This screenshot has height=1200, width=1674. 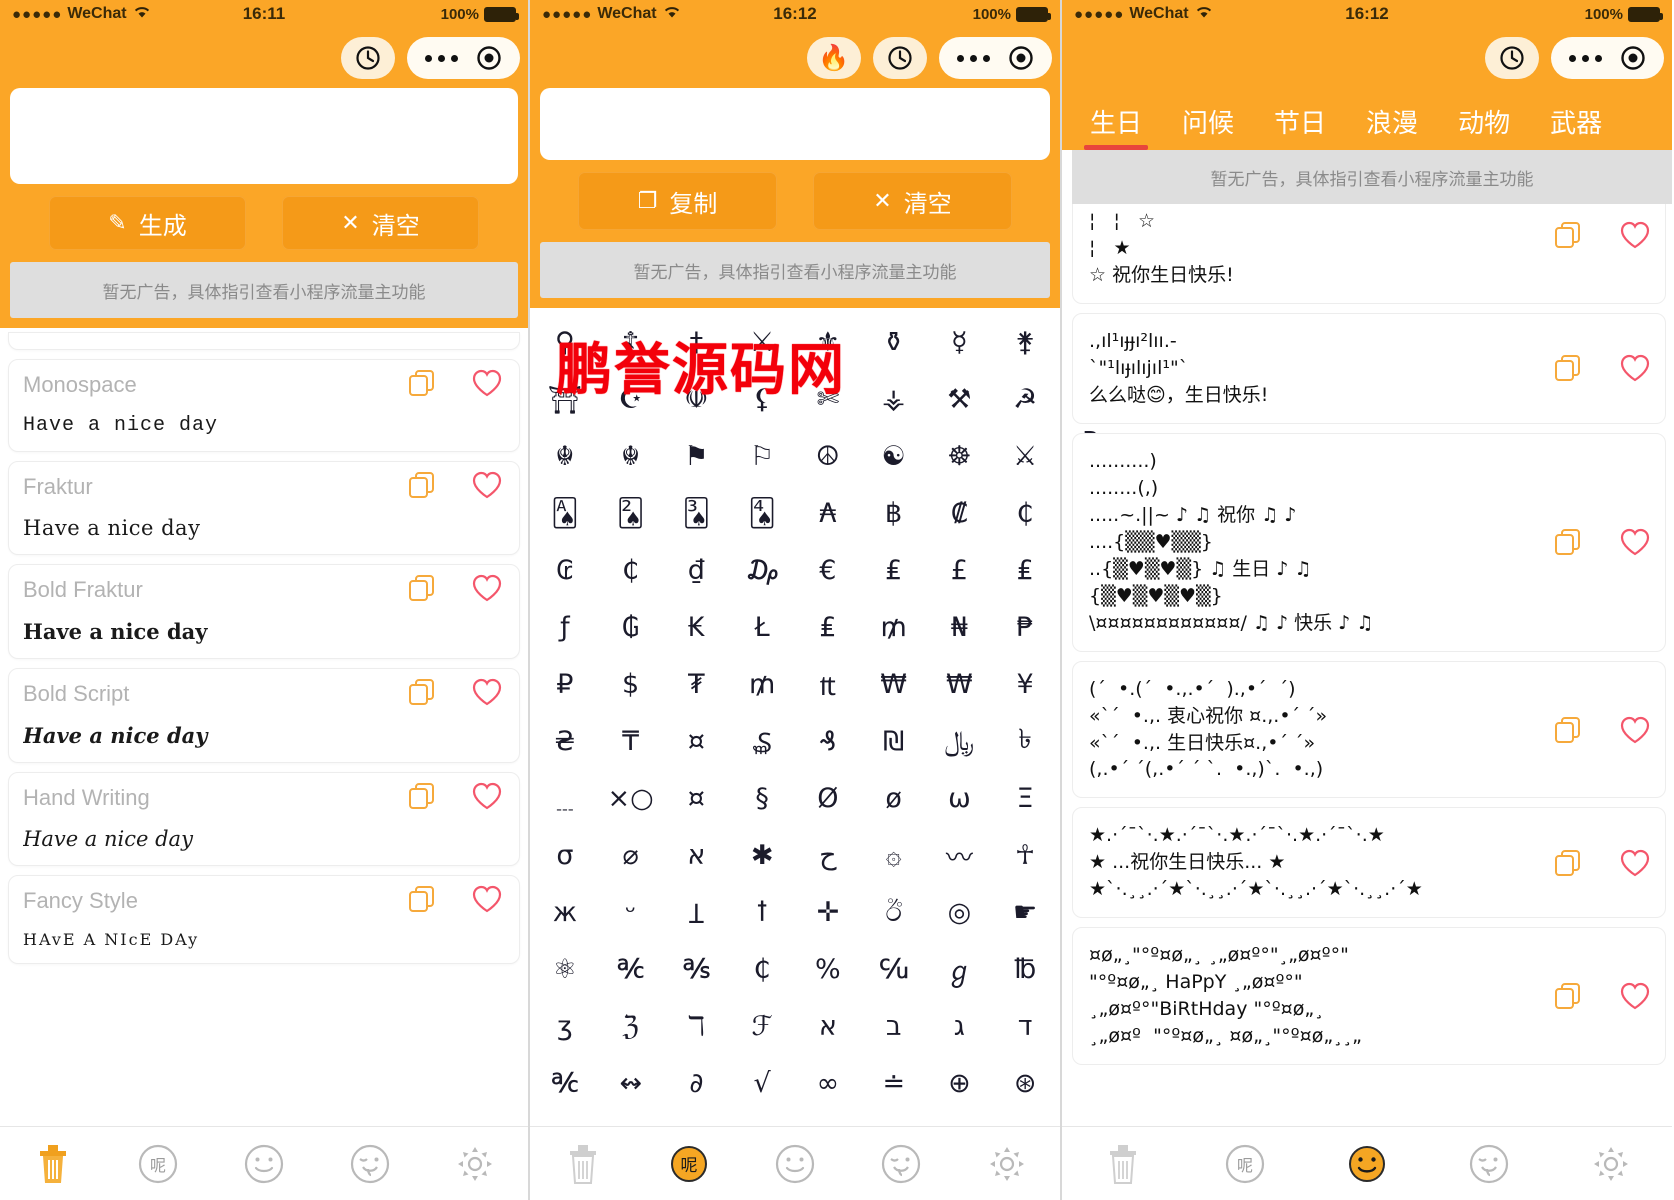 I want to click on symbol-cell: ⊛, so click(x=1025, y=1083).